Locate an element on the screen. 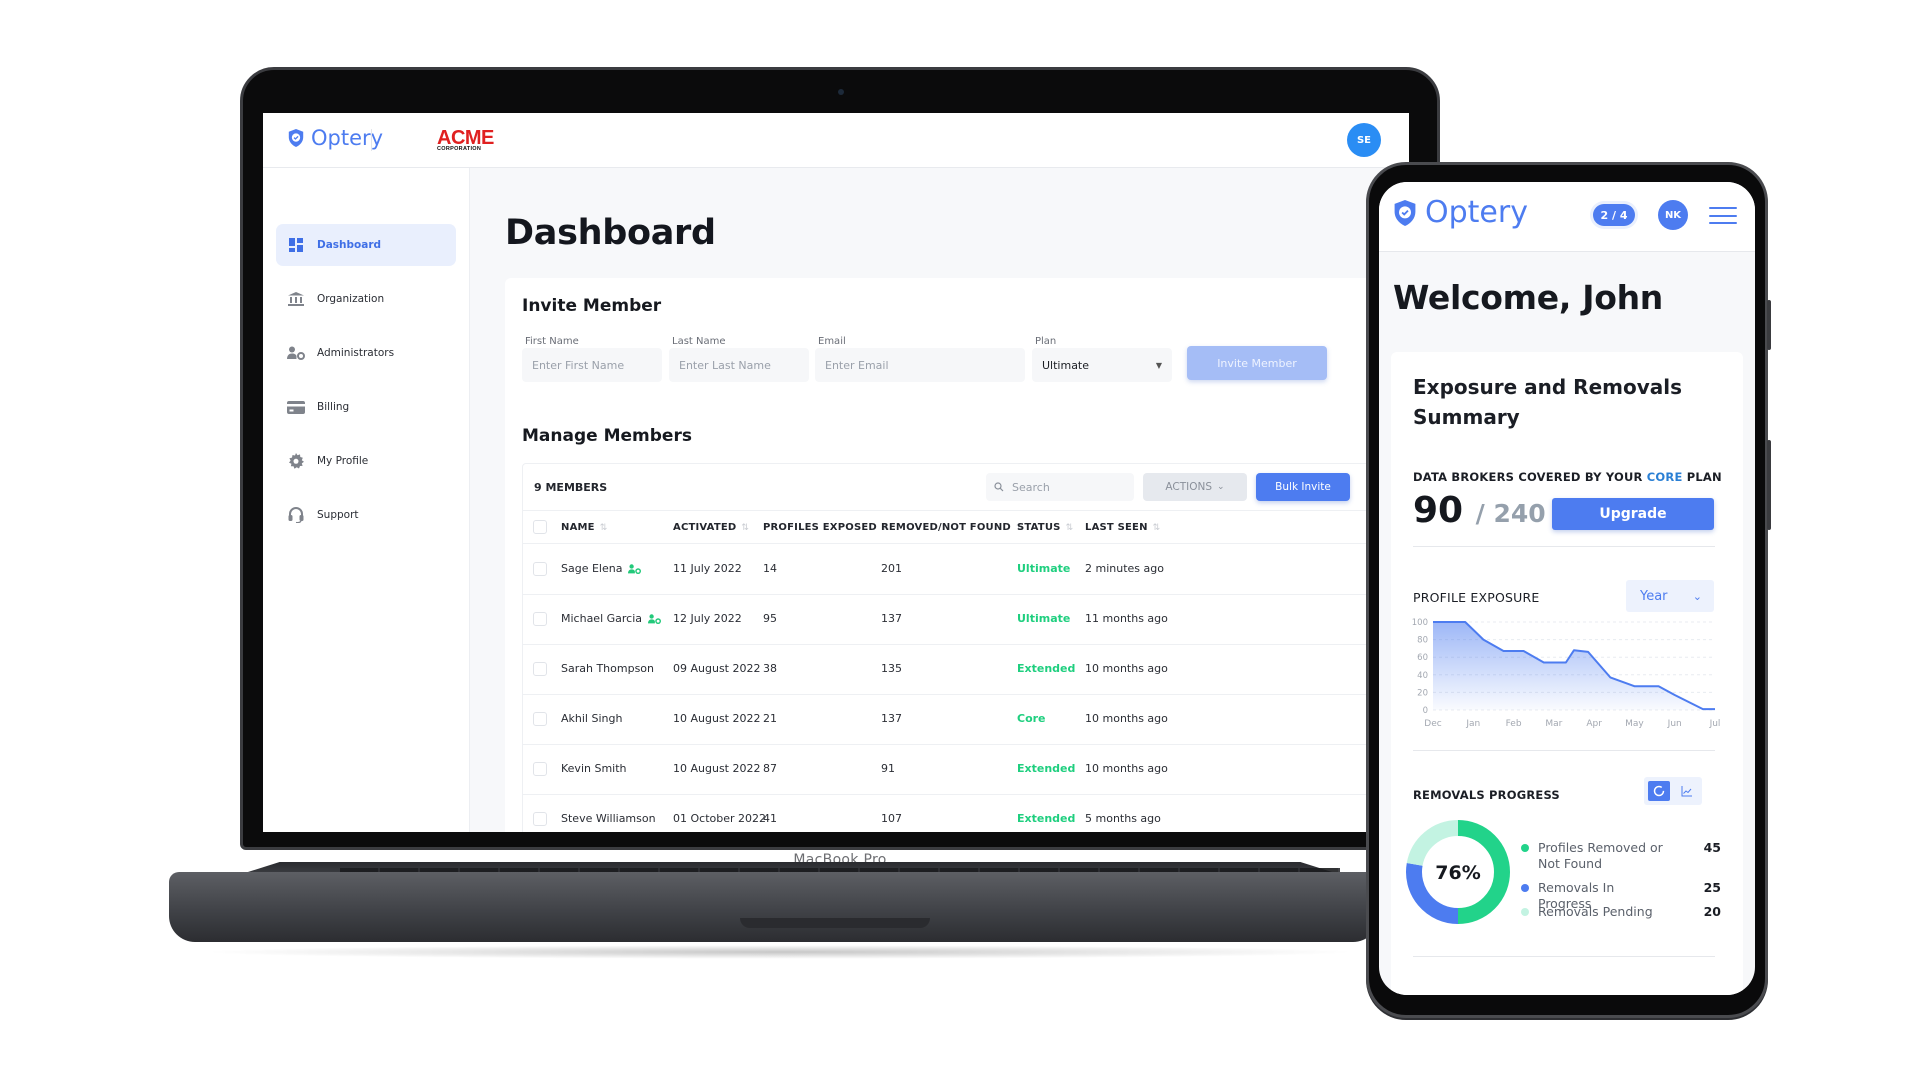  column-header-last-seen: LAST SEEN ⇅ is located at coordinates (1122, 527).